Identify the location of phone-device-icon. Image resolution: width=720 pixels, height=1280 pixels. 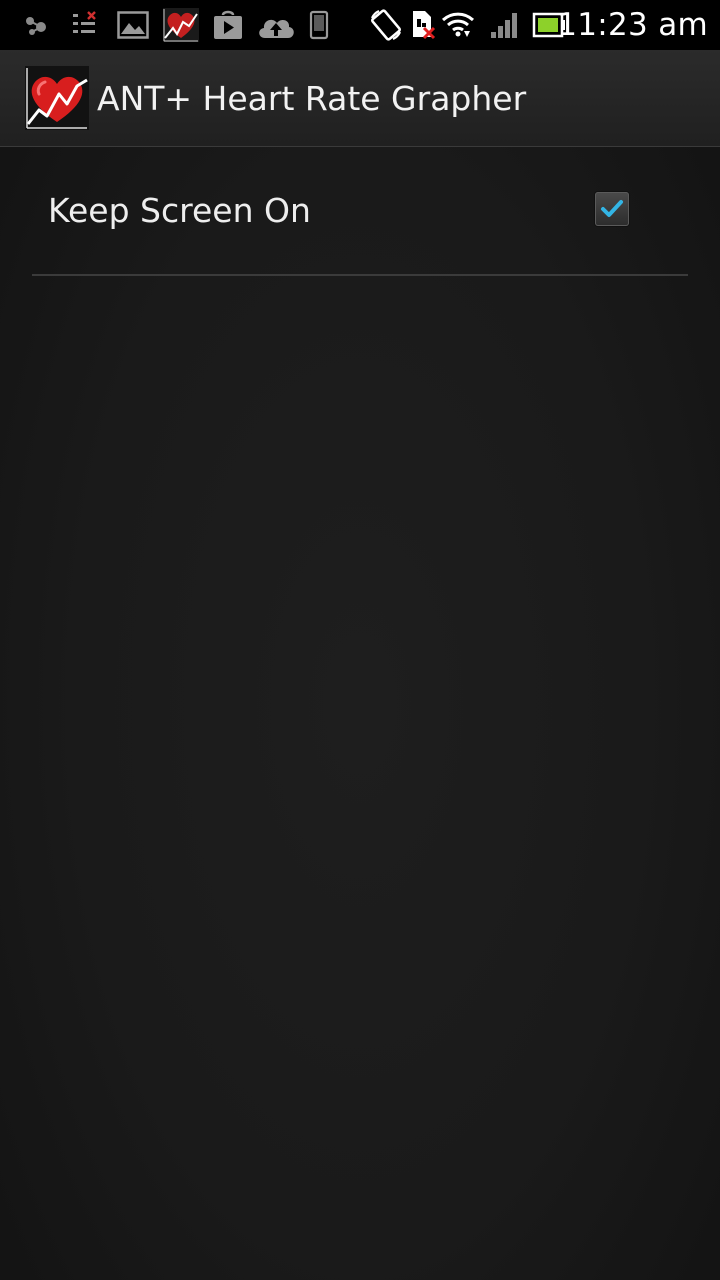
(319, 25).